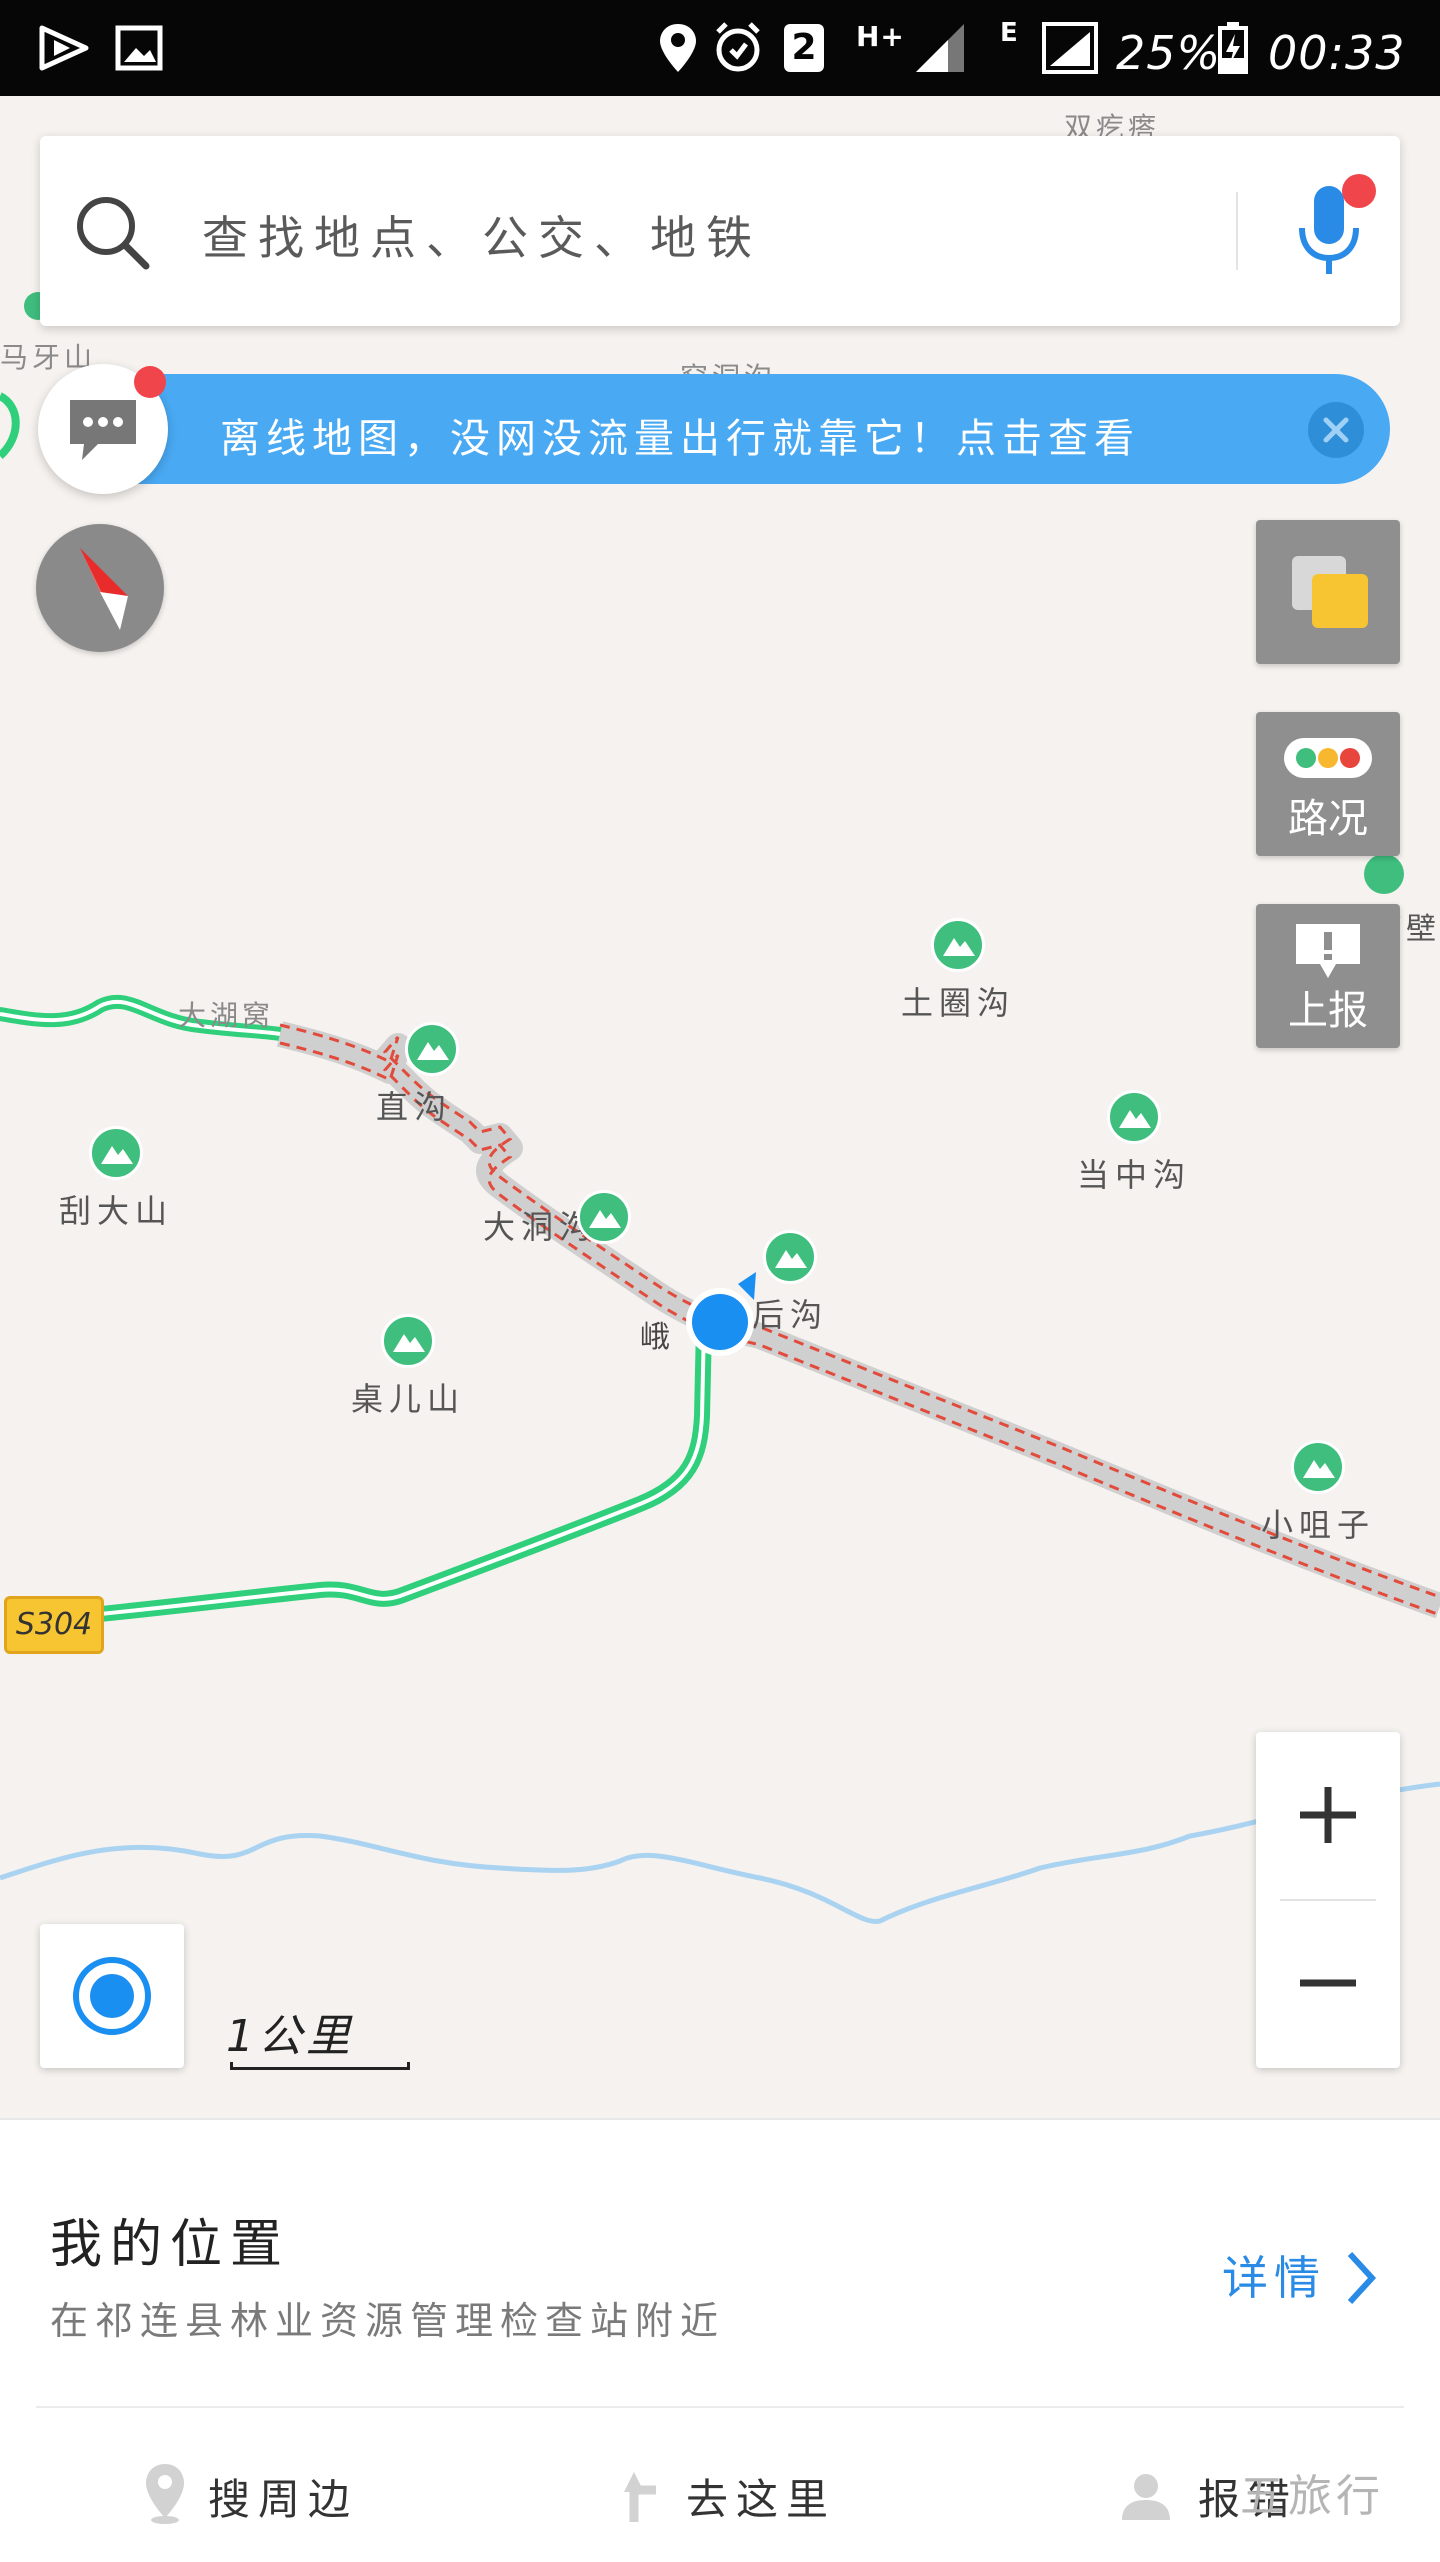 The height and width of the screenshot is (2562, 1440). I want to click on search-input: 查找地点、公交、地铁, so click(482, 235).